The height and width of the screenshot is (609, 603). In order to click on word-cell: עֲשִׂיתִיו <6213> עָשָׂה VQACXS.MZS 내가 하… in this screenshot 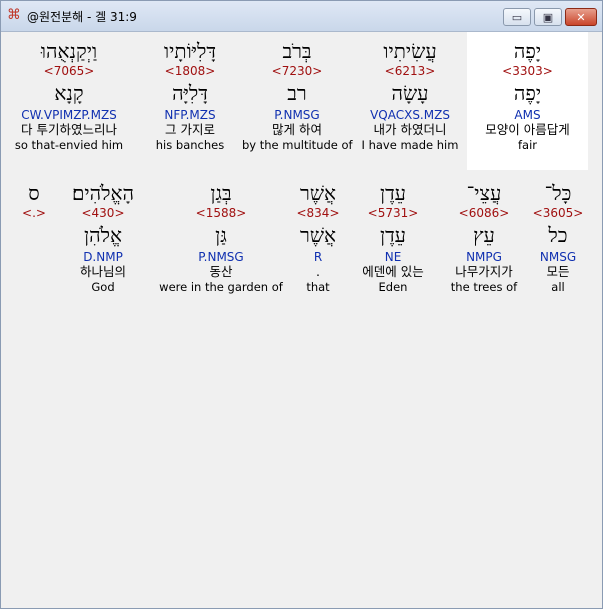, I will do `click(410, 101)`.